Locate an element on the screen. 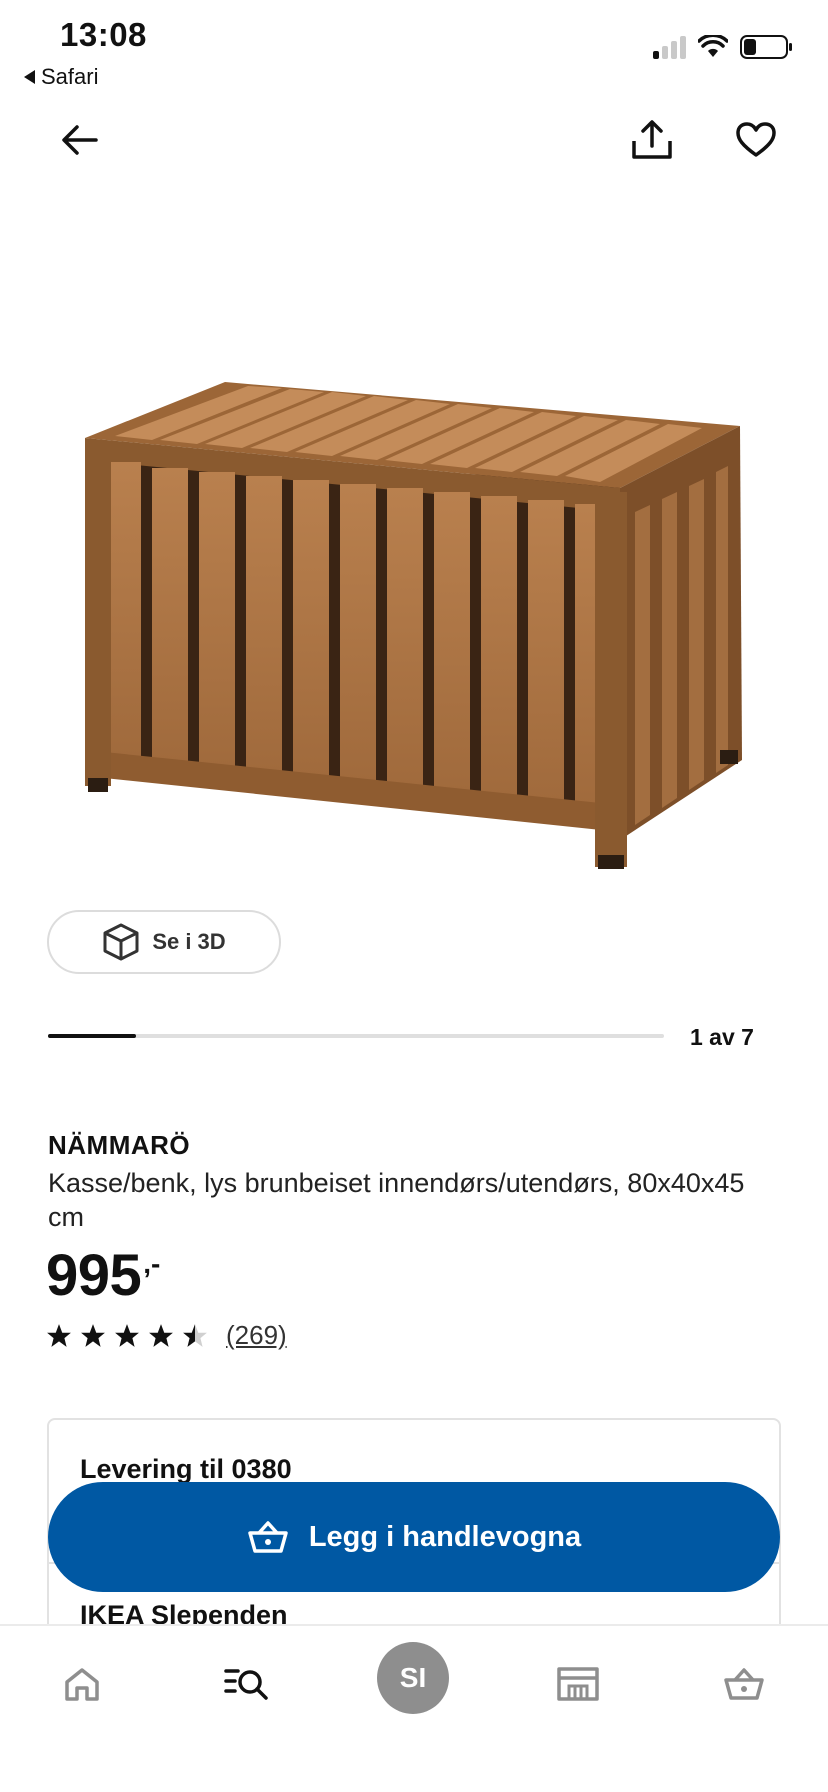  rating-stars is located at coordinates (127, 1336).